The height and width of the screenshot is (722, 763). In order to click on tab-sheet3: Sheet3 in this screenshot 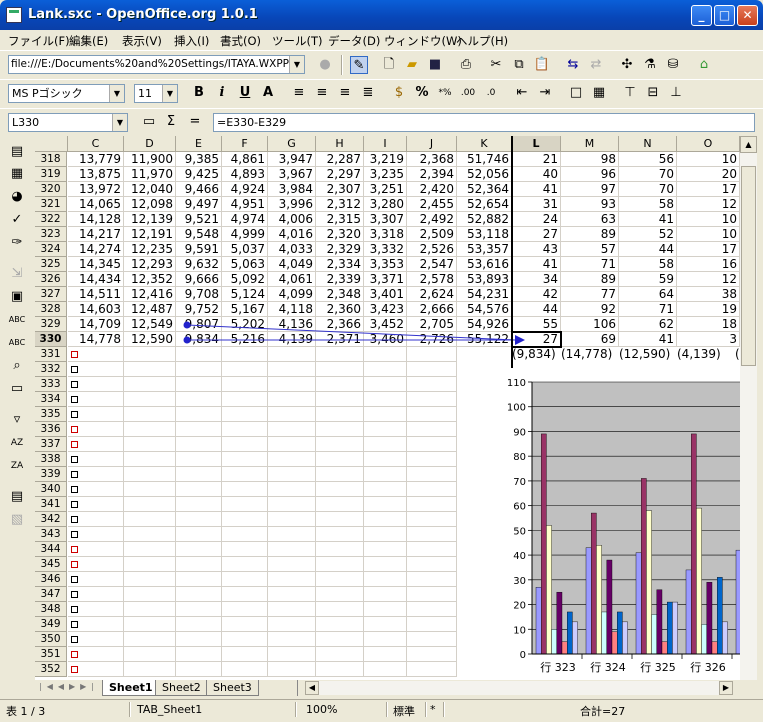, I will do `click(232, 688)`.